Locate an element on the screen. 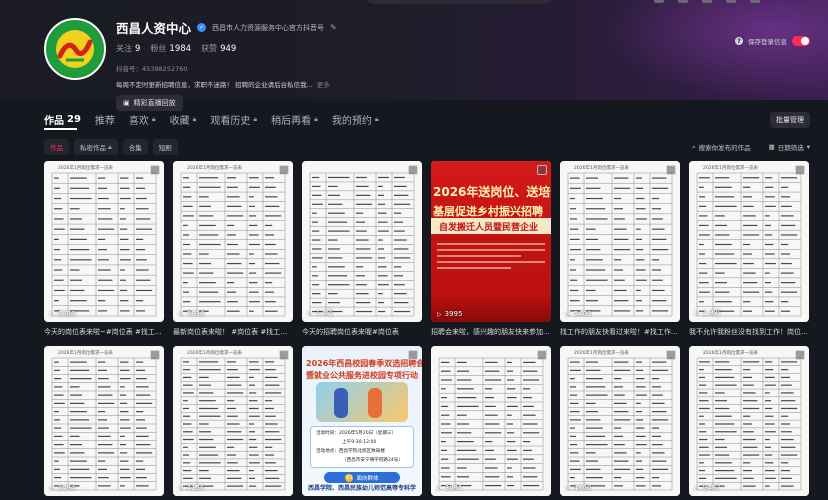 Image resolution: width=828 pixels, height=500 pixels. video-thumbnail: ▷ 1.4万 is located at coordinates (362, 241).